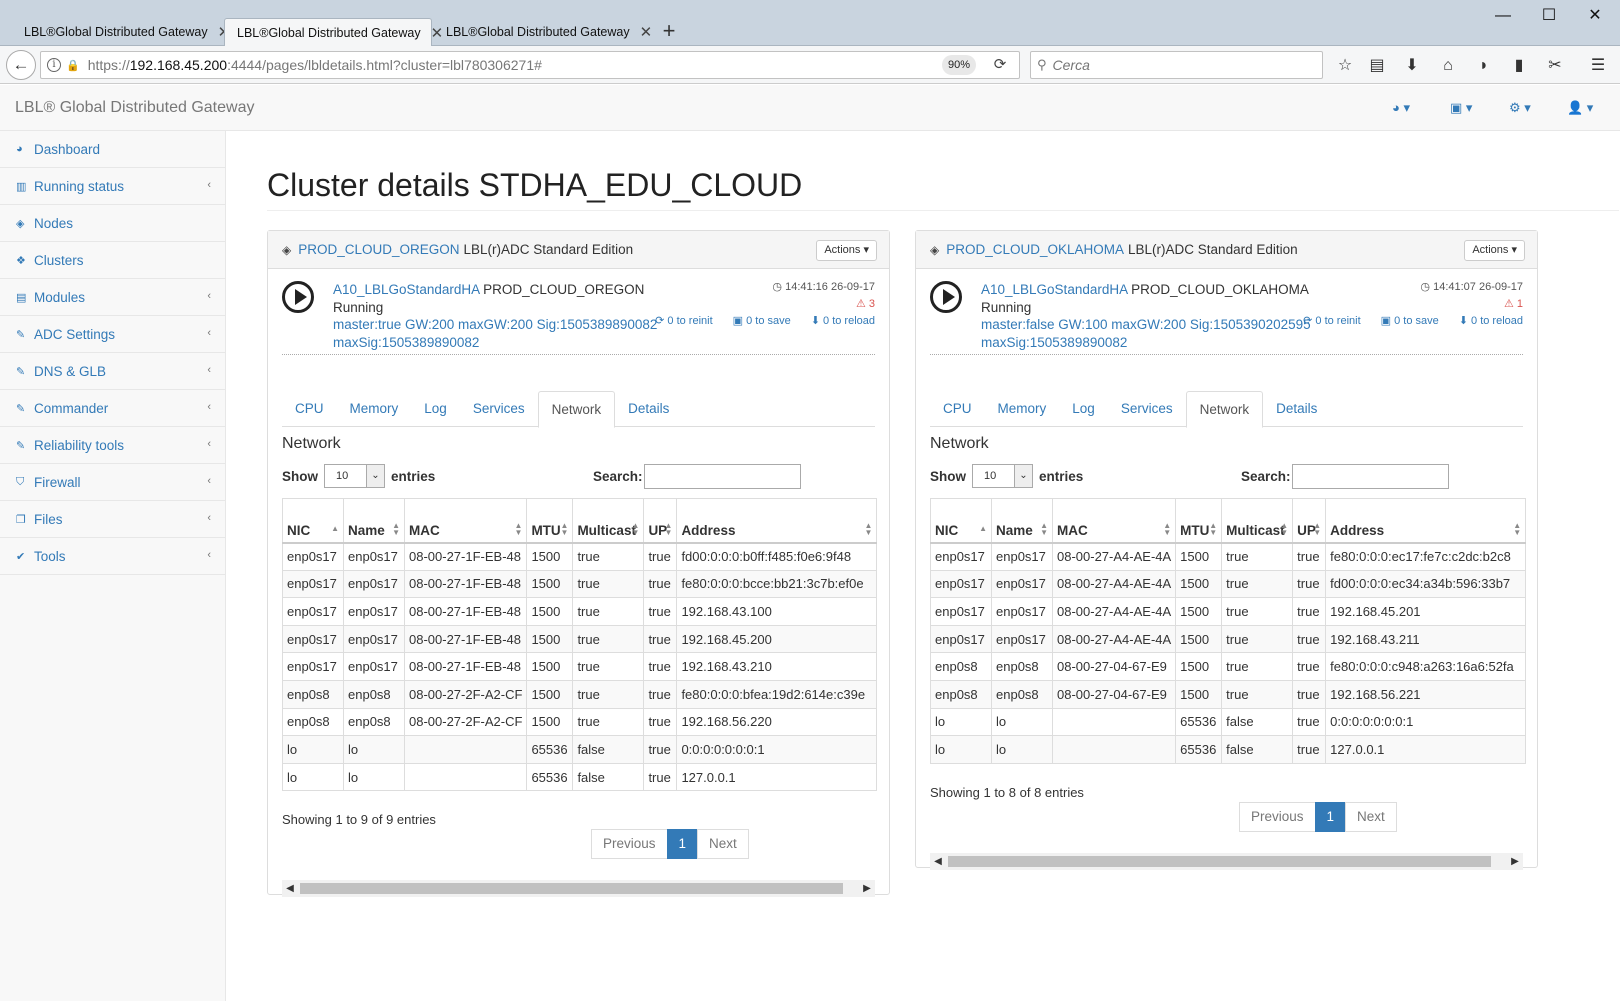 The height and width of the screenshot is (1001, 1620). What do you see at coordinates (1555, 66) in the screenshot?
I see `screenshot-icon: ✂` at bounding box center [1555, 66].